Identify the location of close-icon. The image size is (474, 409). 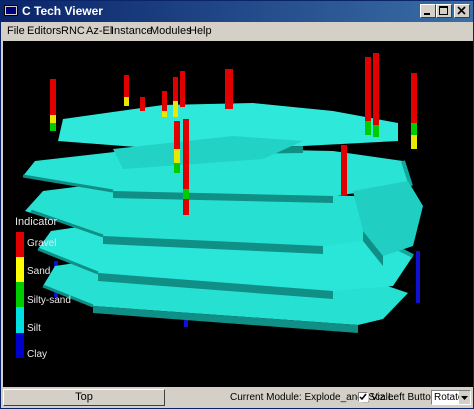
(461, 10).